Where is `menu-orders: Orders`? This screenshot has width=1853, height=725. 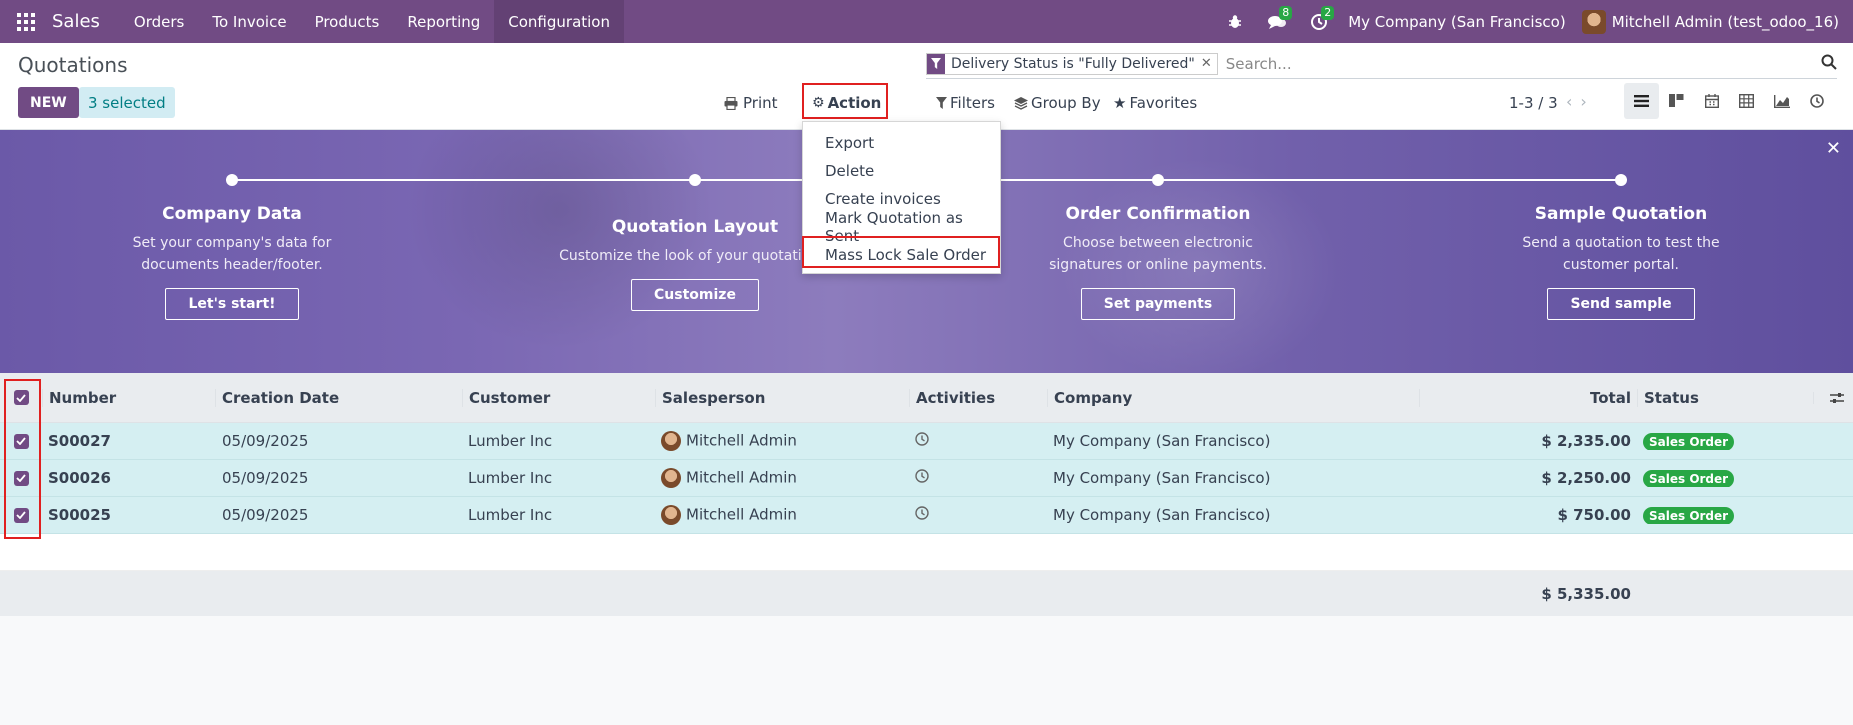 menu-orders: Orders is located at coordinates (159, 21).